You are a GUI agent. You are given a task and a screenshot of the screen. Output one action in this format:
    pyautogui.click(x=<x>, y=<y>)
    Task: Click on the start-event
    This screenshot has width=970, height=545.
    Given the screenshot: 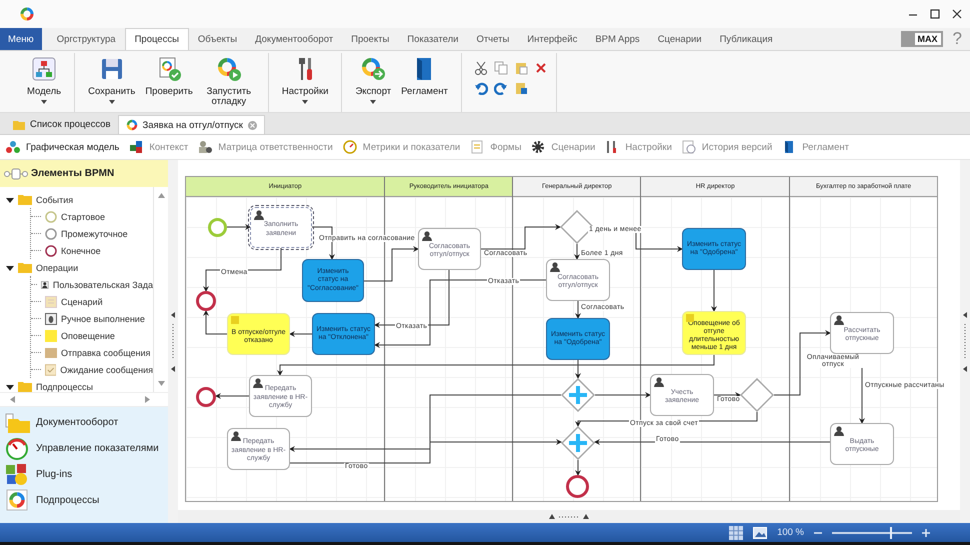 What is the action you would take?
    pyautogui.click(x=217, y=227)
    